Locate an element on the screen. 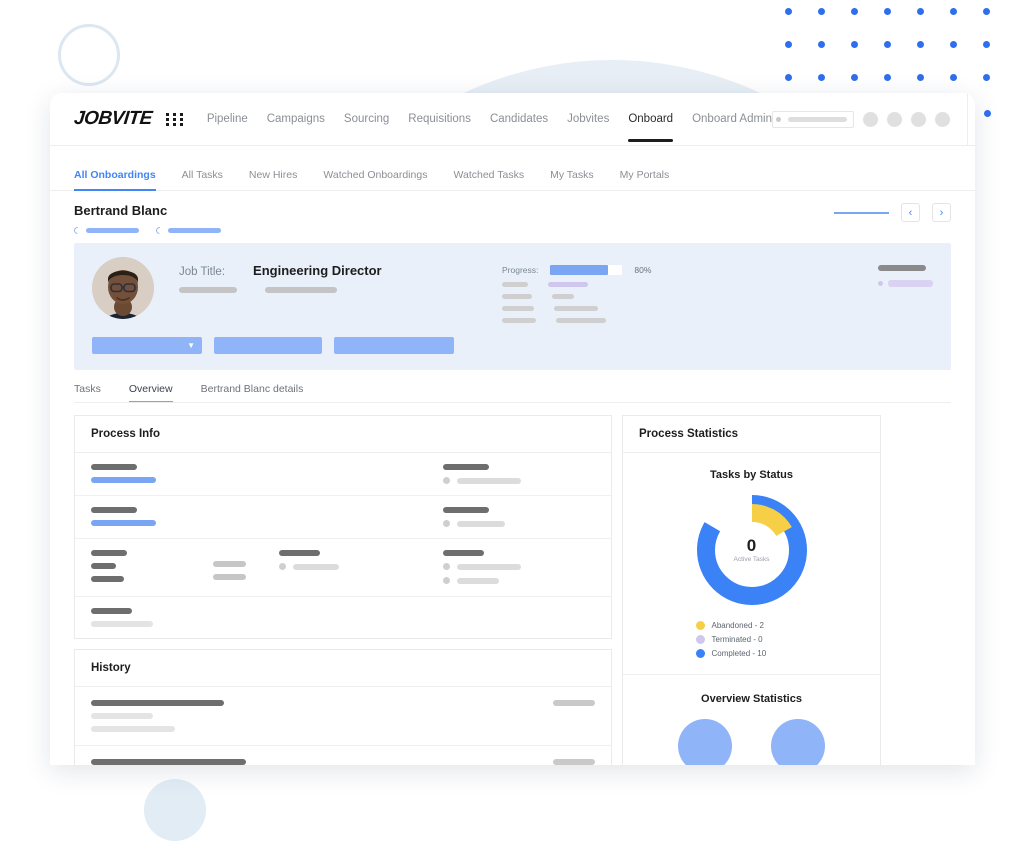 This screenshot has height=853, width=1024. profile-dropdown-button: ▼ is located at coordinates (147, 345).